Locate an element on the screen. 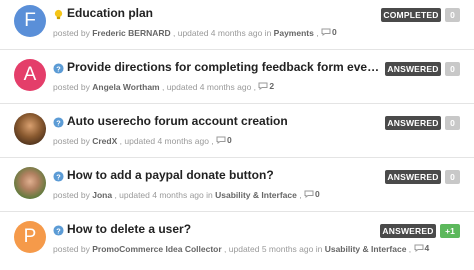 This screenshot has width=474, height=270. topic-title: Education plan is located at coordinates (224, 13).